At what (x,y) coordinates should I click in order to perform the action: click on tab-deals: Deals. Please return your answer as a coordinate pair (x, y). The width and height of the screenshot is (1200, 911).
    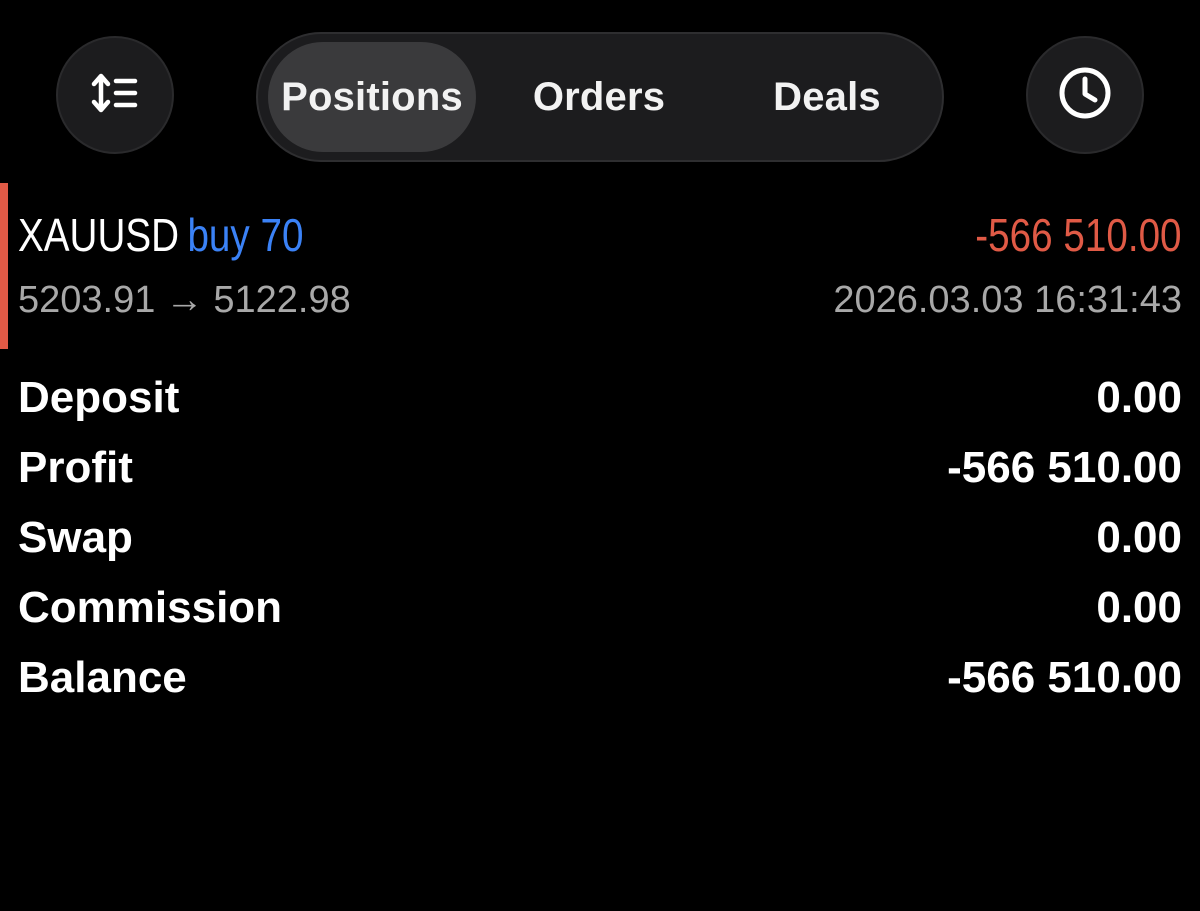
    Looking at the image, I should click on (827, 97).